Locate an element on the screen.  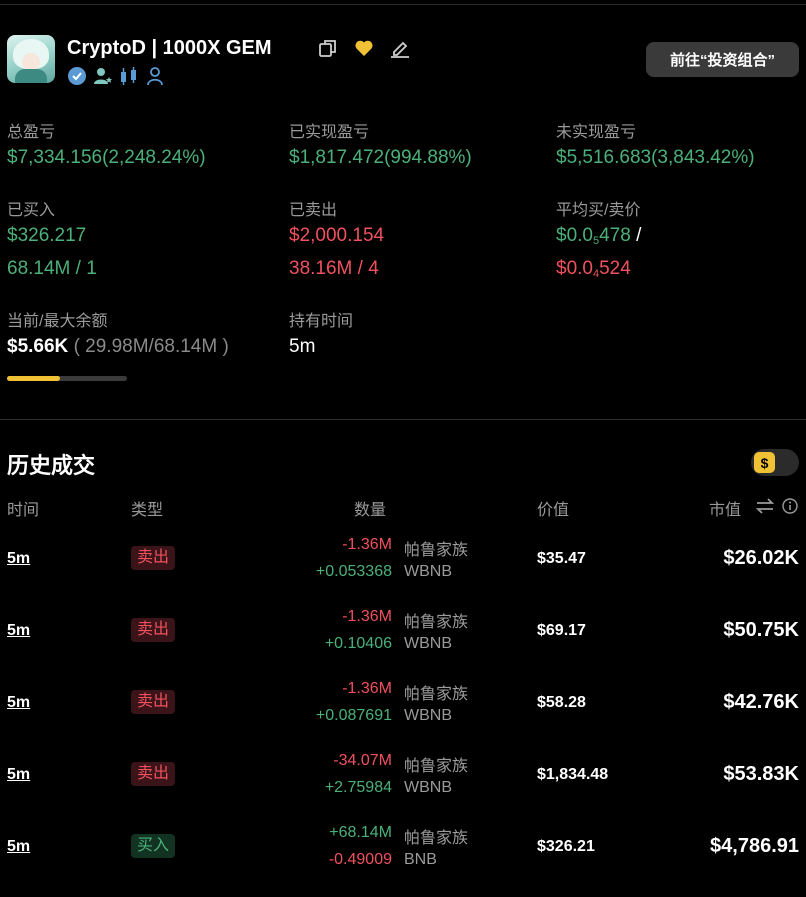
wallet-badges is located at coordinates (116, 76).